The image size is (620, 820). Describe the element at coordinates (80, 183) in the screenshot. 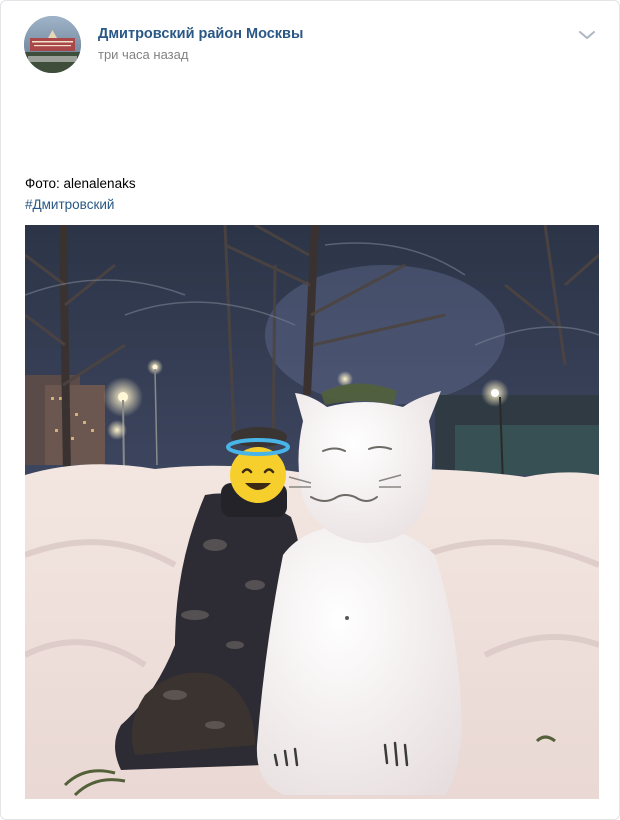

I see `photo-credit: Фото: alenalenaks` at that location.